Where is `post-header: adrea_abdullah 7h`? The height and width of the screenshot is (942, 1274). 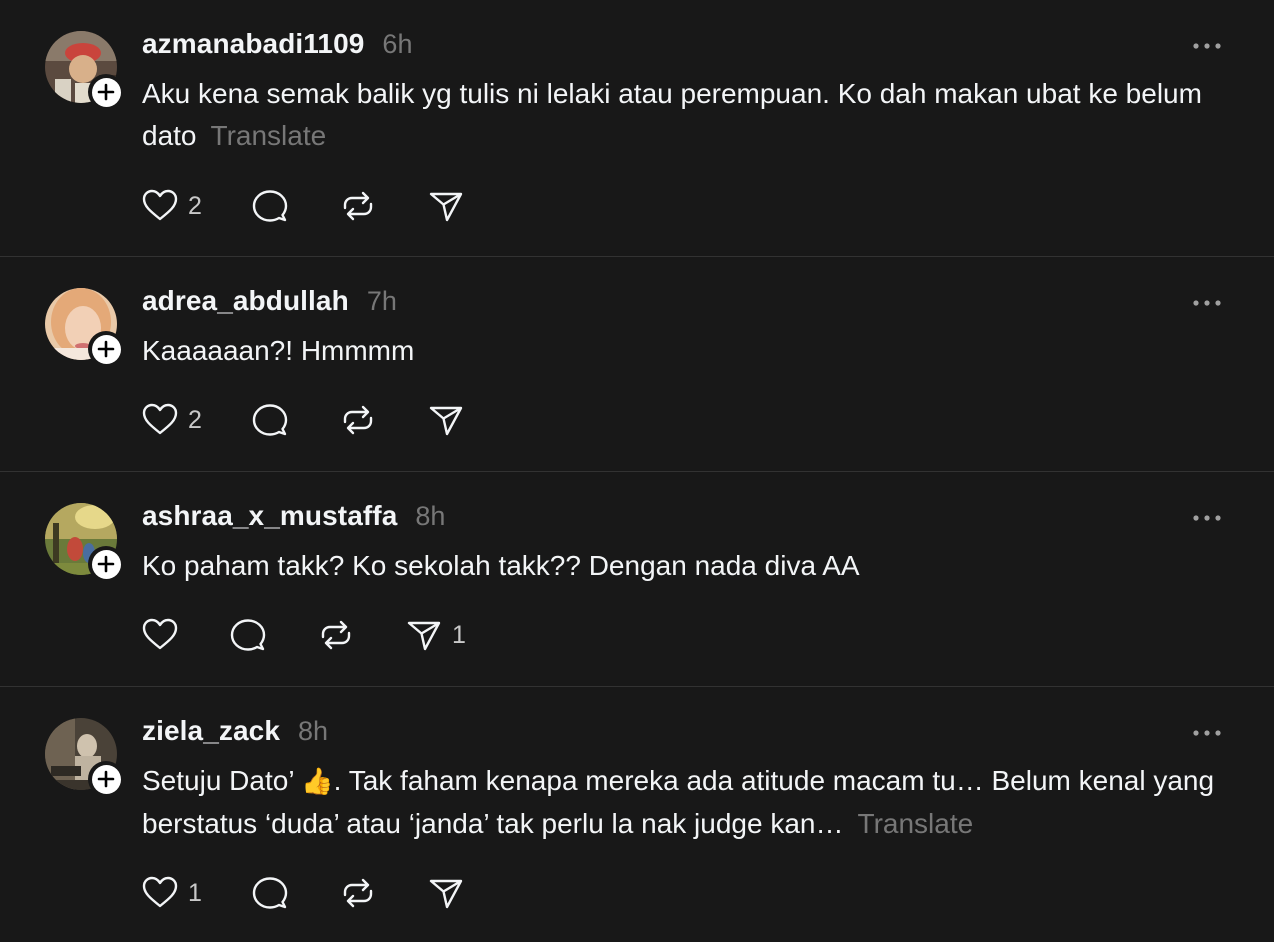
post-header: adrea_abdullah 7h is located at coordinates (269, 301).